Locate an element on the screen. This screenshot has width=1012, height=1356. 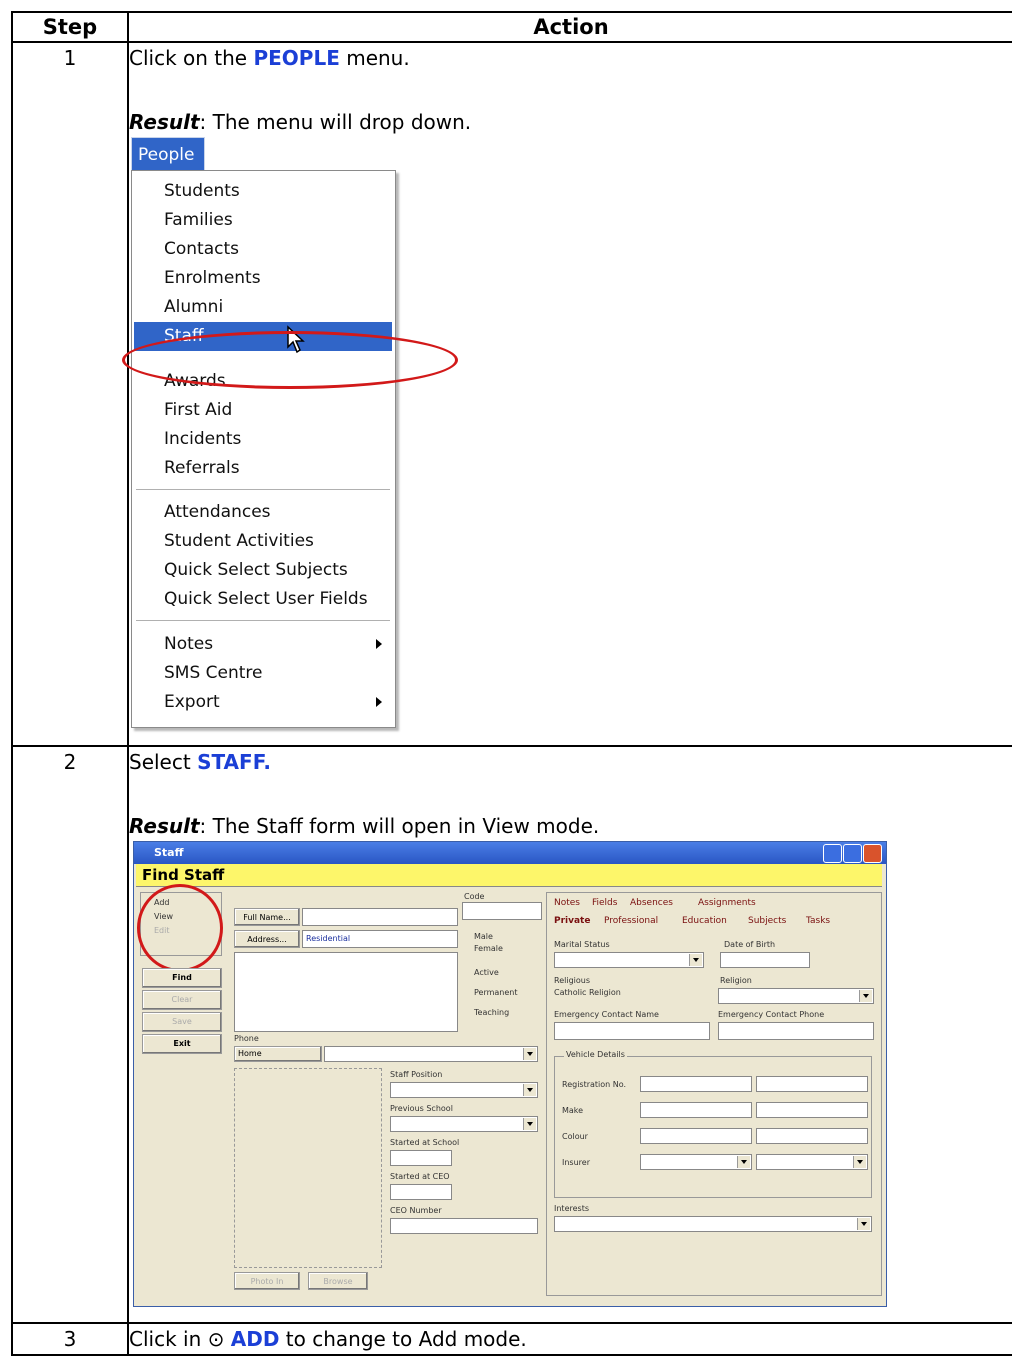
check-permanent: Permanent is located at coordinates (496, 992).